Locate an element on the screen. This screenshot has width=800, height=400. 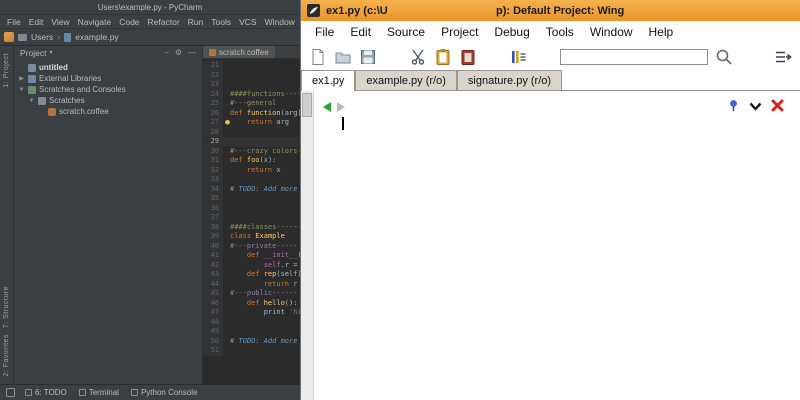
toolwindow-favorites-button: 2: Favorites is located at coordinates (6, 355).